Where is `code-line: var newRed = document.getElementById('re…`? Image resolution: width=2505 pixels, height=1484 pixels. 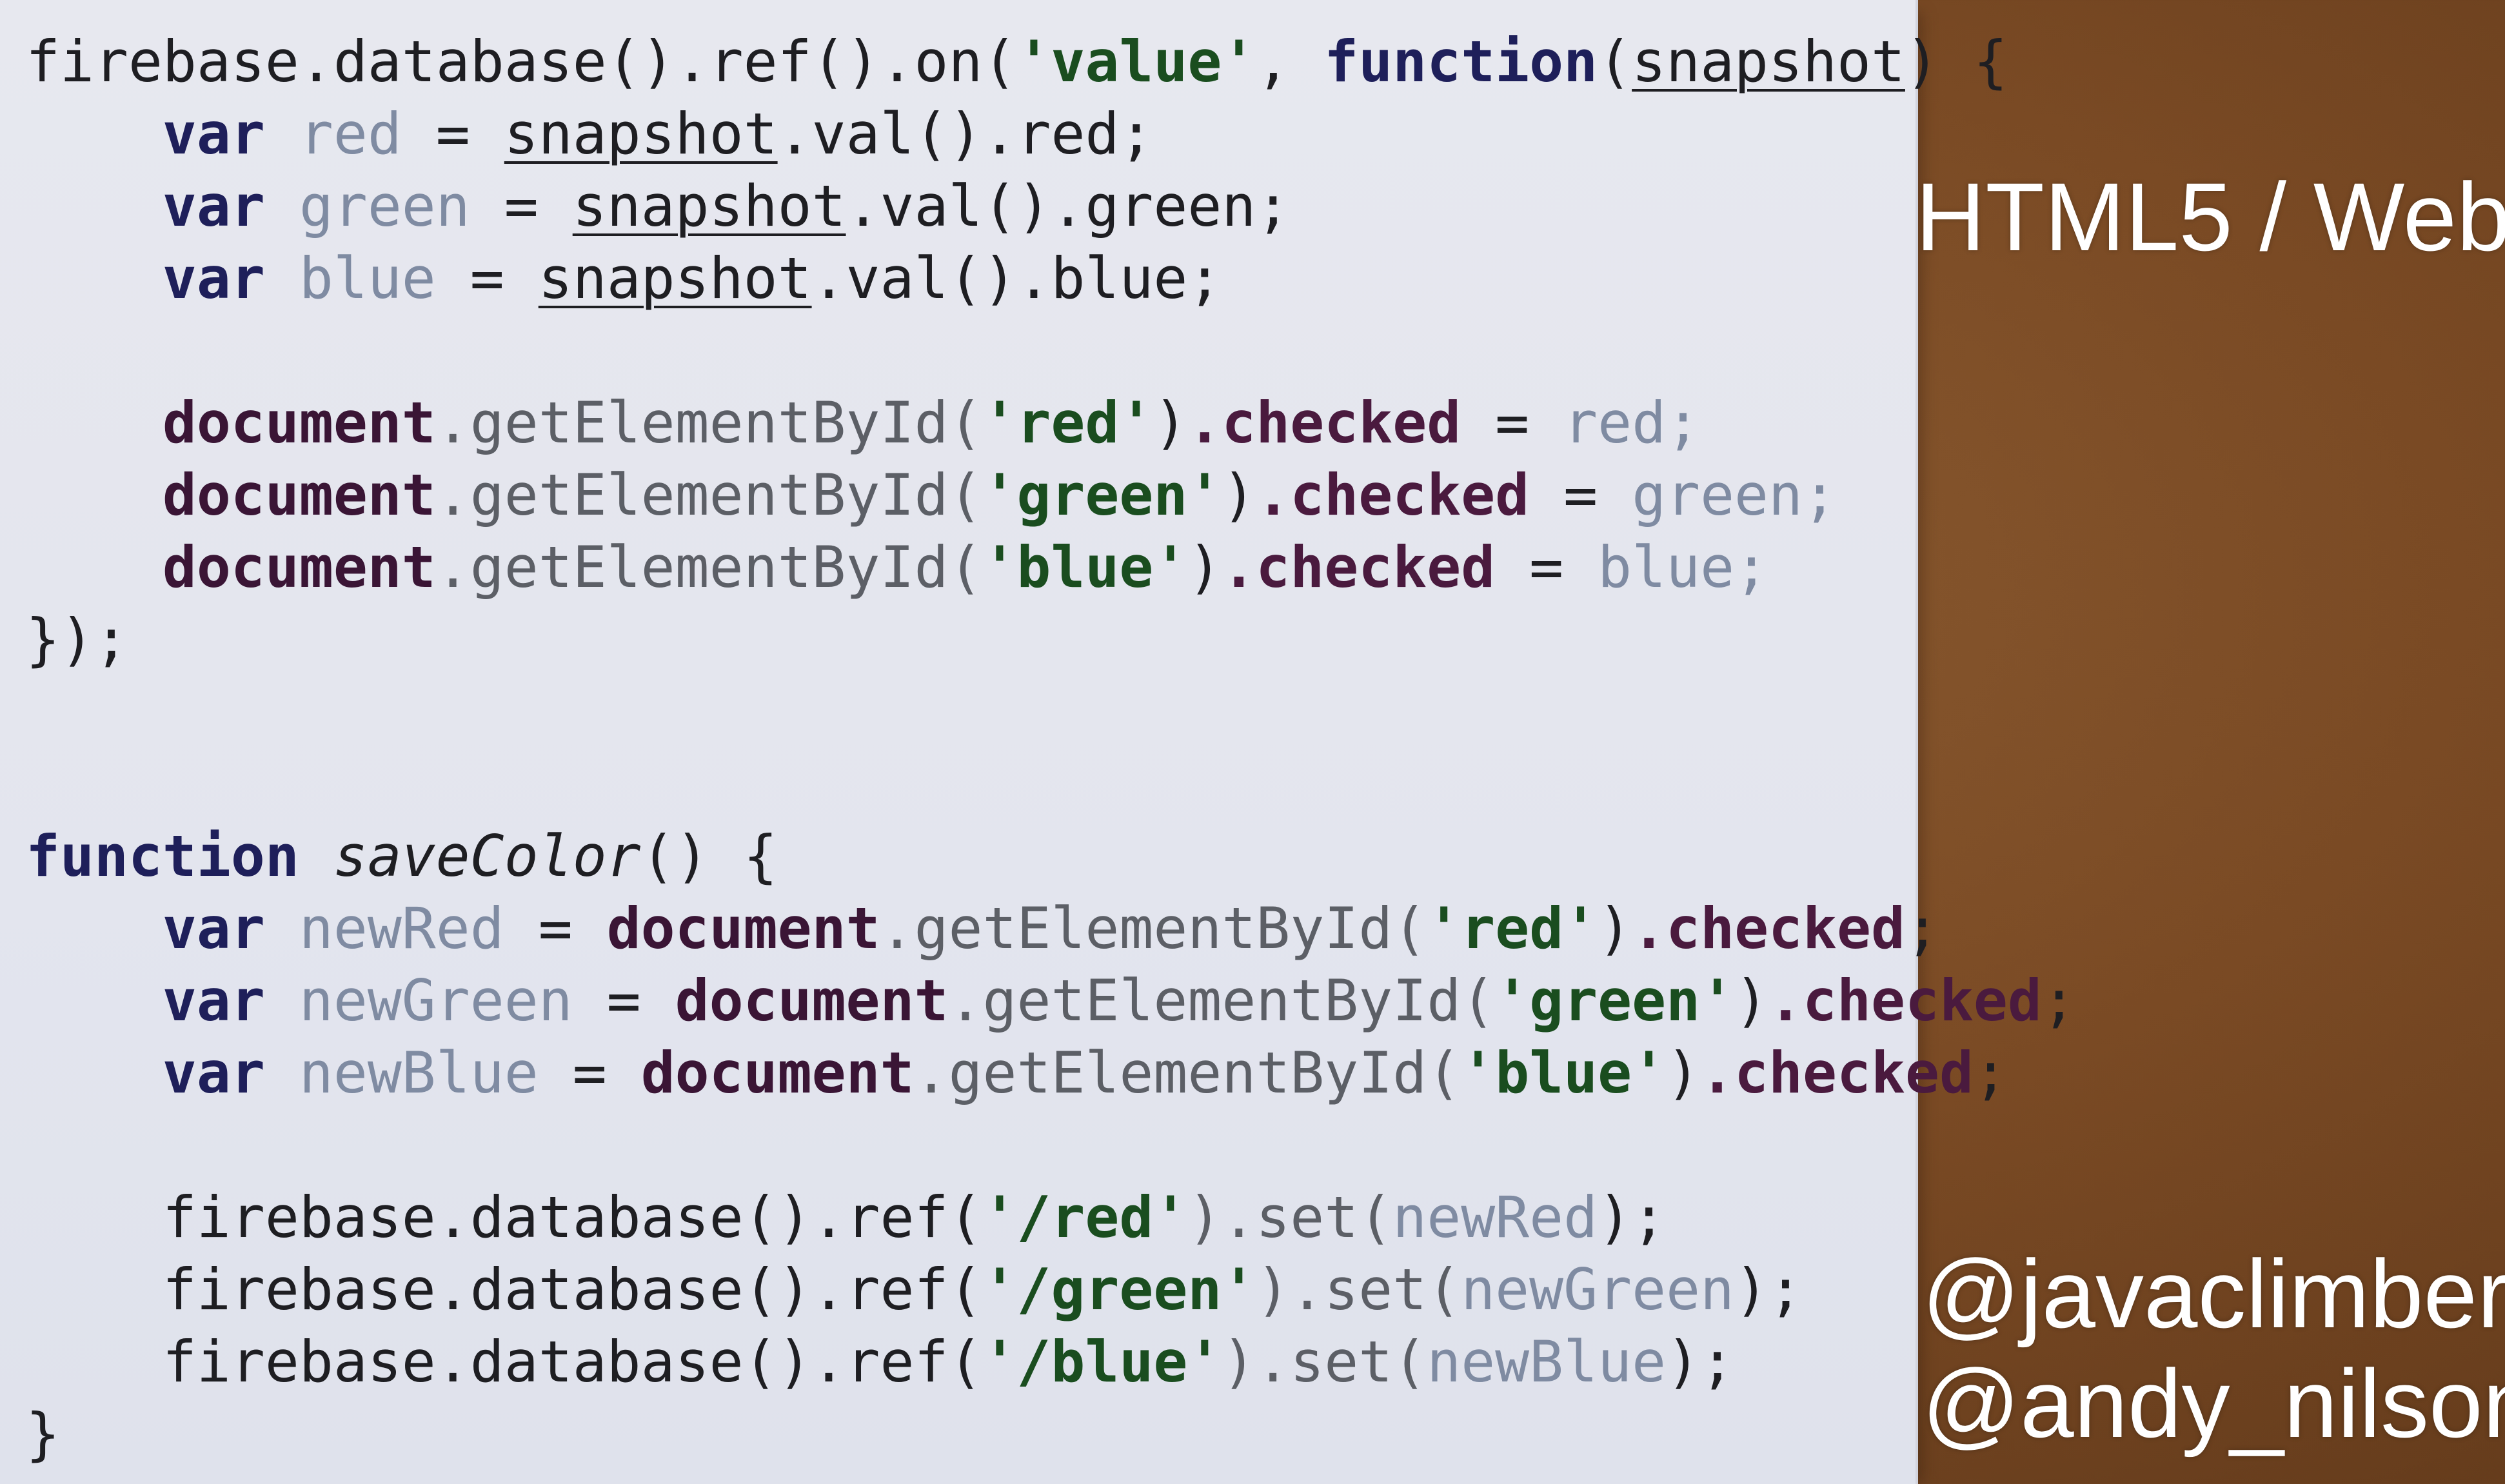 code-line: var newRed = document.getElementById('re… is located at coordinates (1050, 928).